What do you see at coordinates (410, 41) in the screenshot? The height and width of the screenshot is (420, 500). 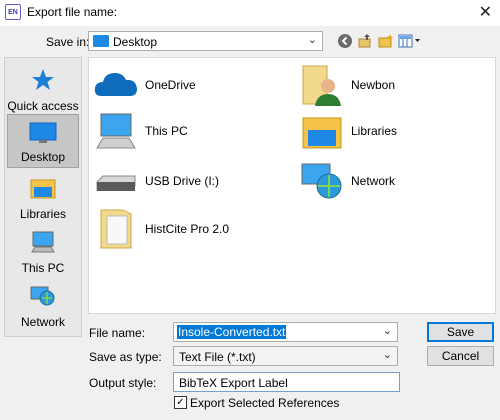 I see `view-menu-icon` at bounding box center [410, 41].